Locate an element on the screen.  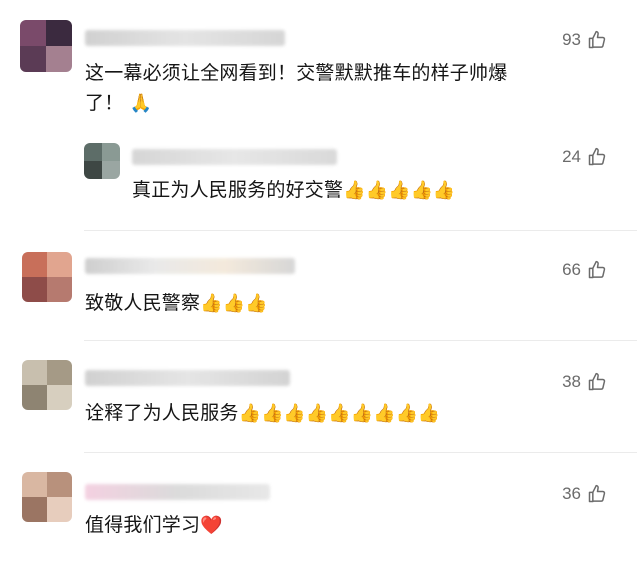
like-button: 24 is located at coordinates (584, 157).